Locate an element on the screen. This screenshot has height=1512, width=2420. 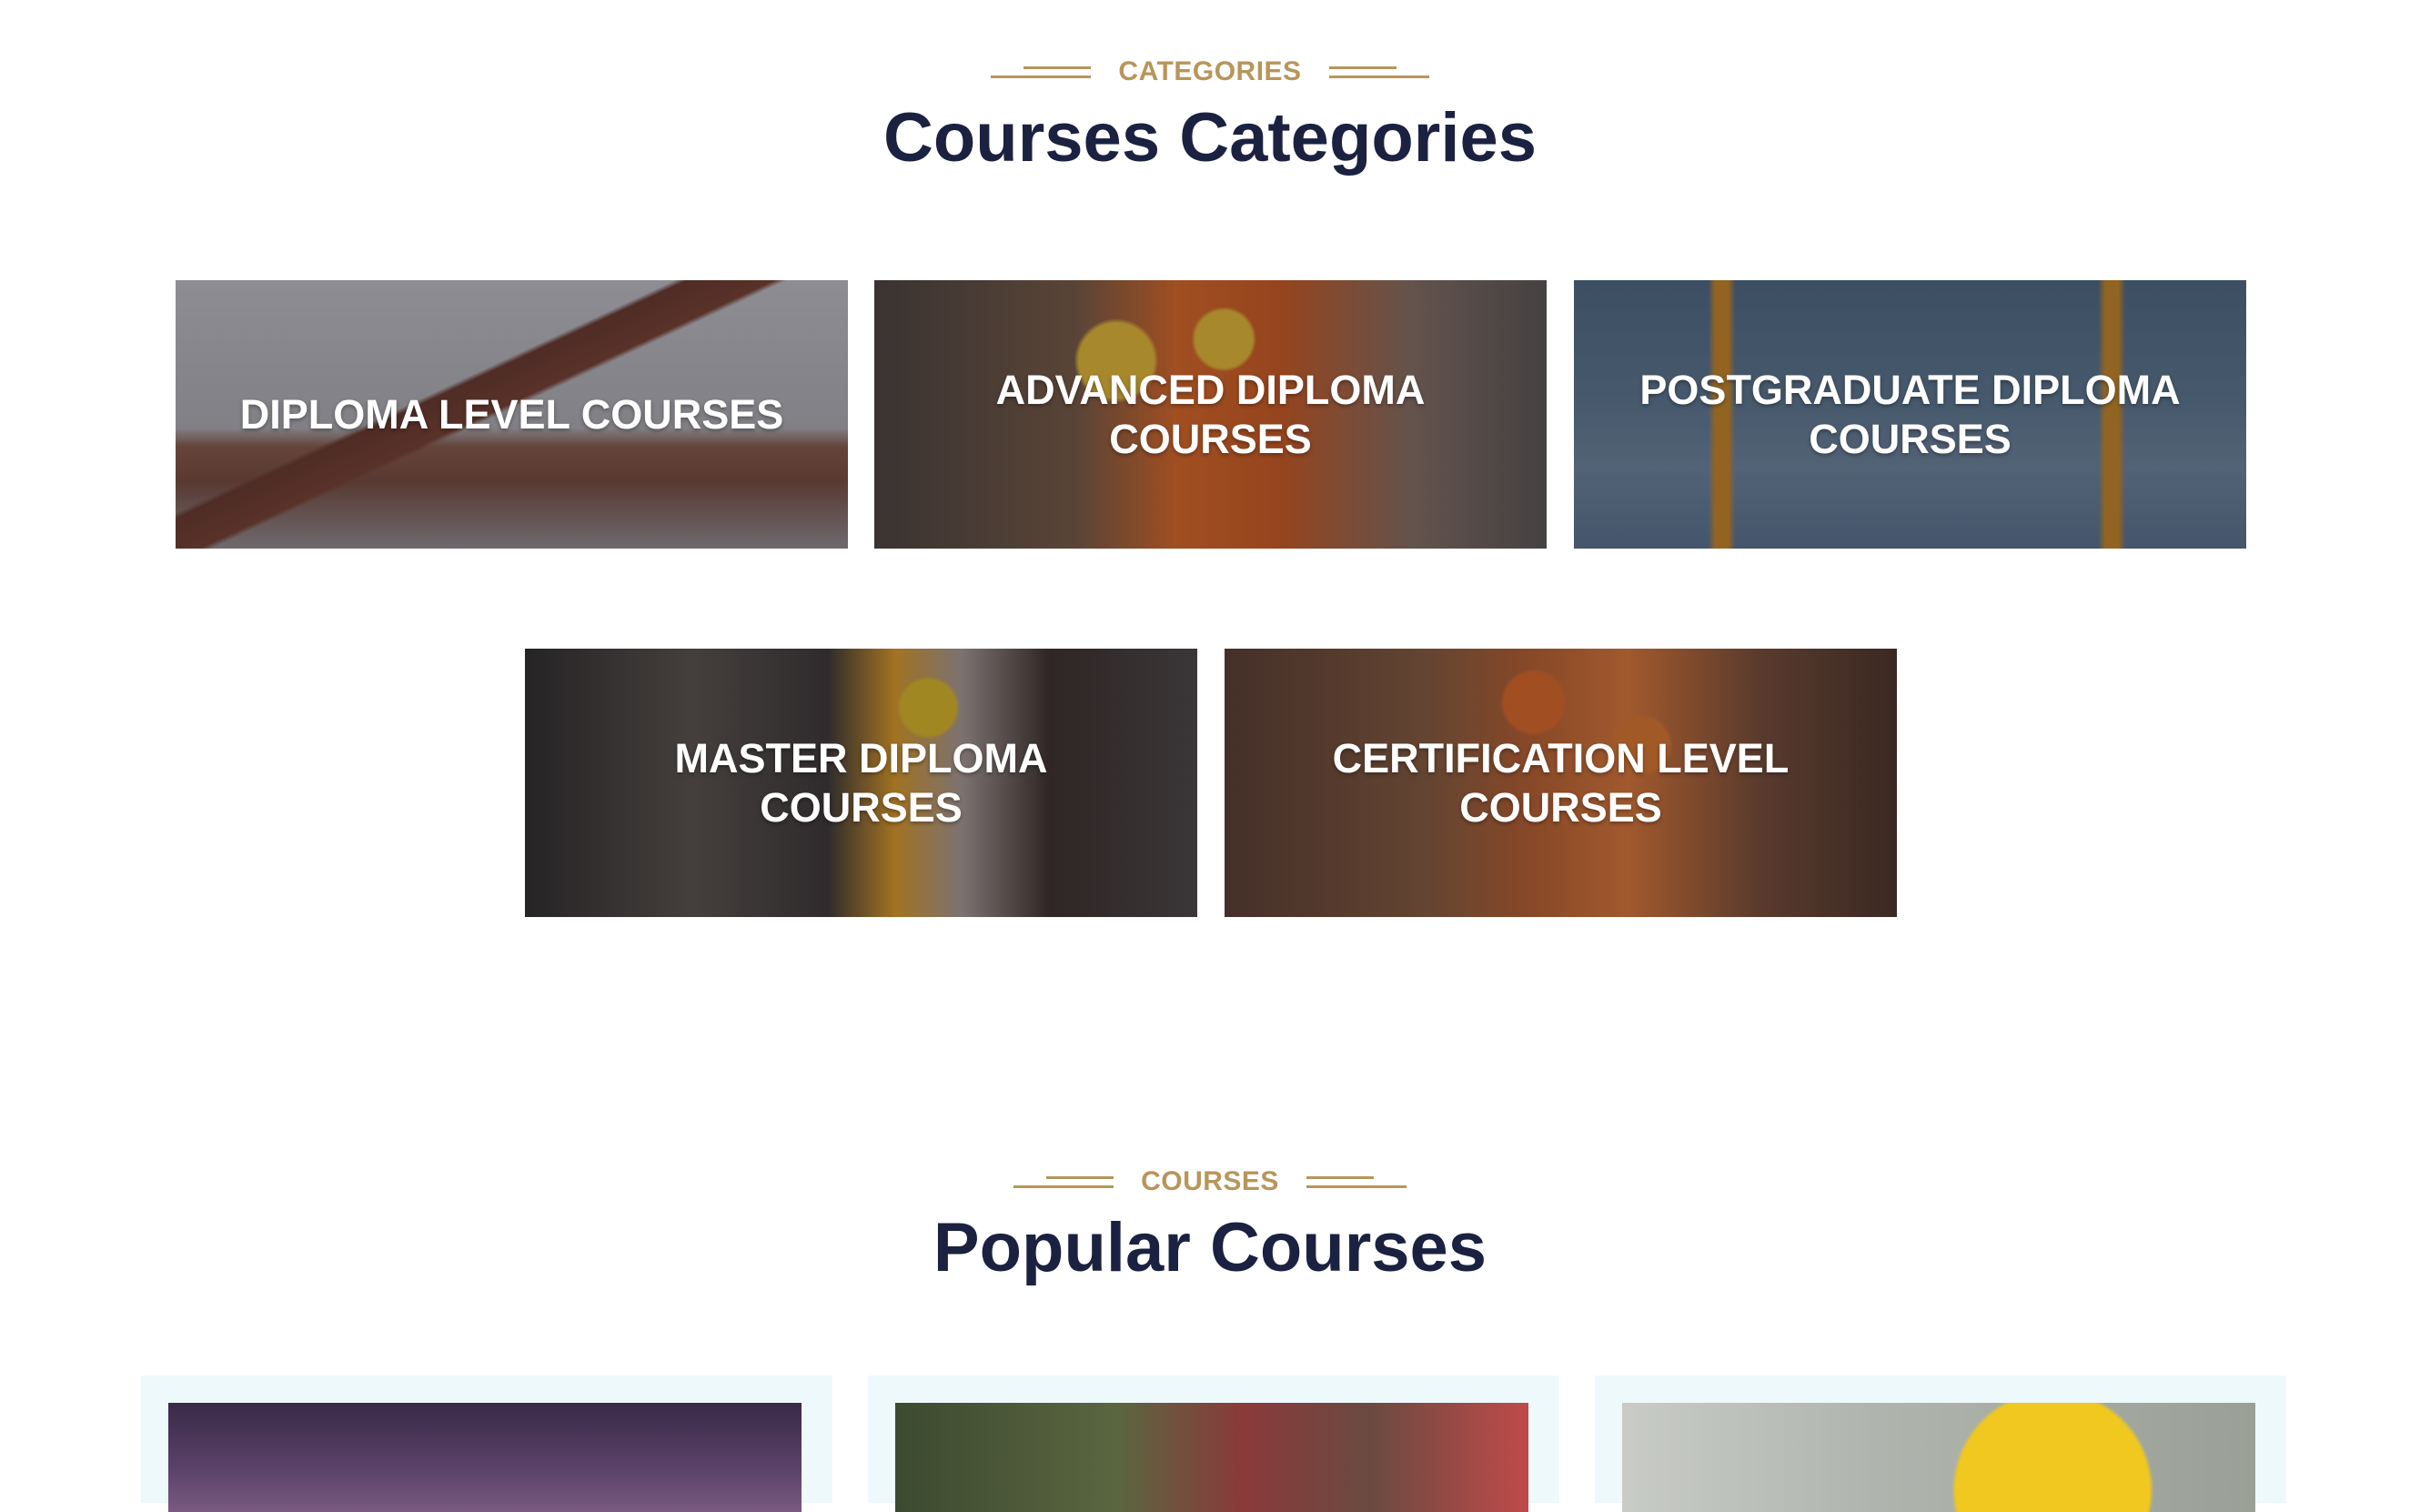
courses-eyebrow-text: COURSES is located at coordinates (1210, 1181).